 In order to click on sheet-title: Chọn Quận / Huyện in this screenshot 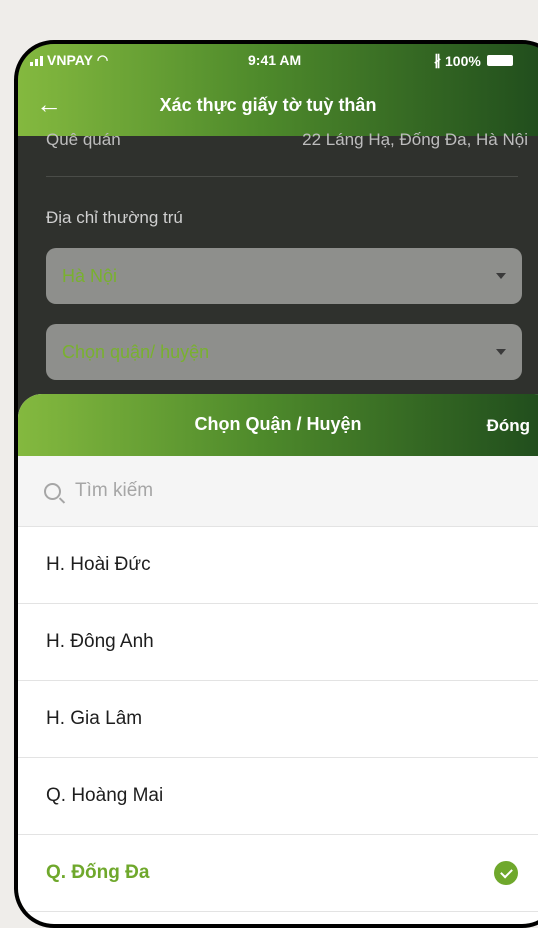, I will do `click(278, 424)`.